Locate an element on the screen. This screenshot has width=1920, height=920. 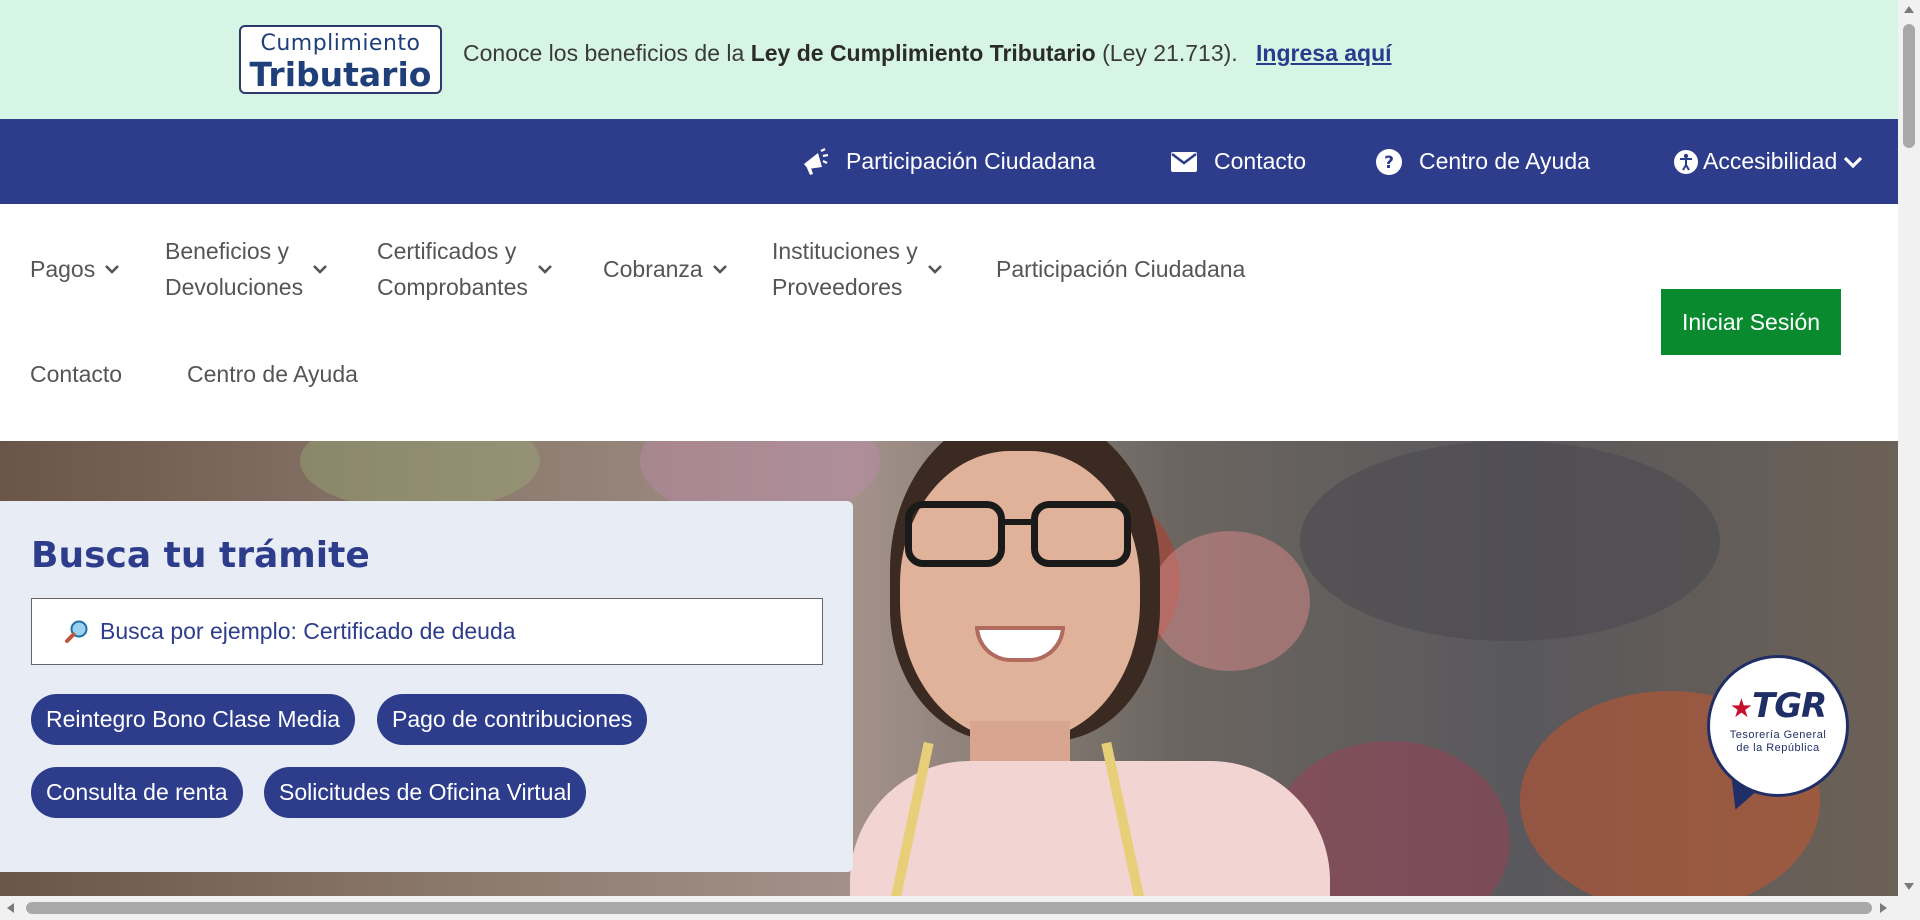
tgr-chat-badge: ★TGR Tesorería General de la República is located at coordinates (1778, 726).